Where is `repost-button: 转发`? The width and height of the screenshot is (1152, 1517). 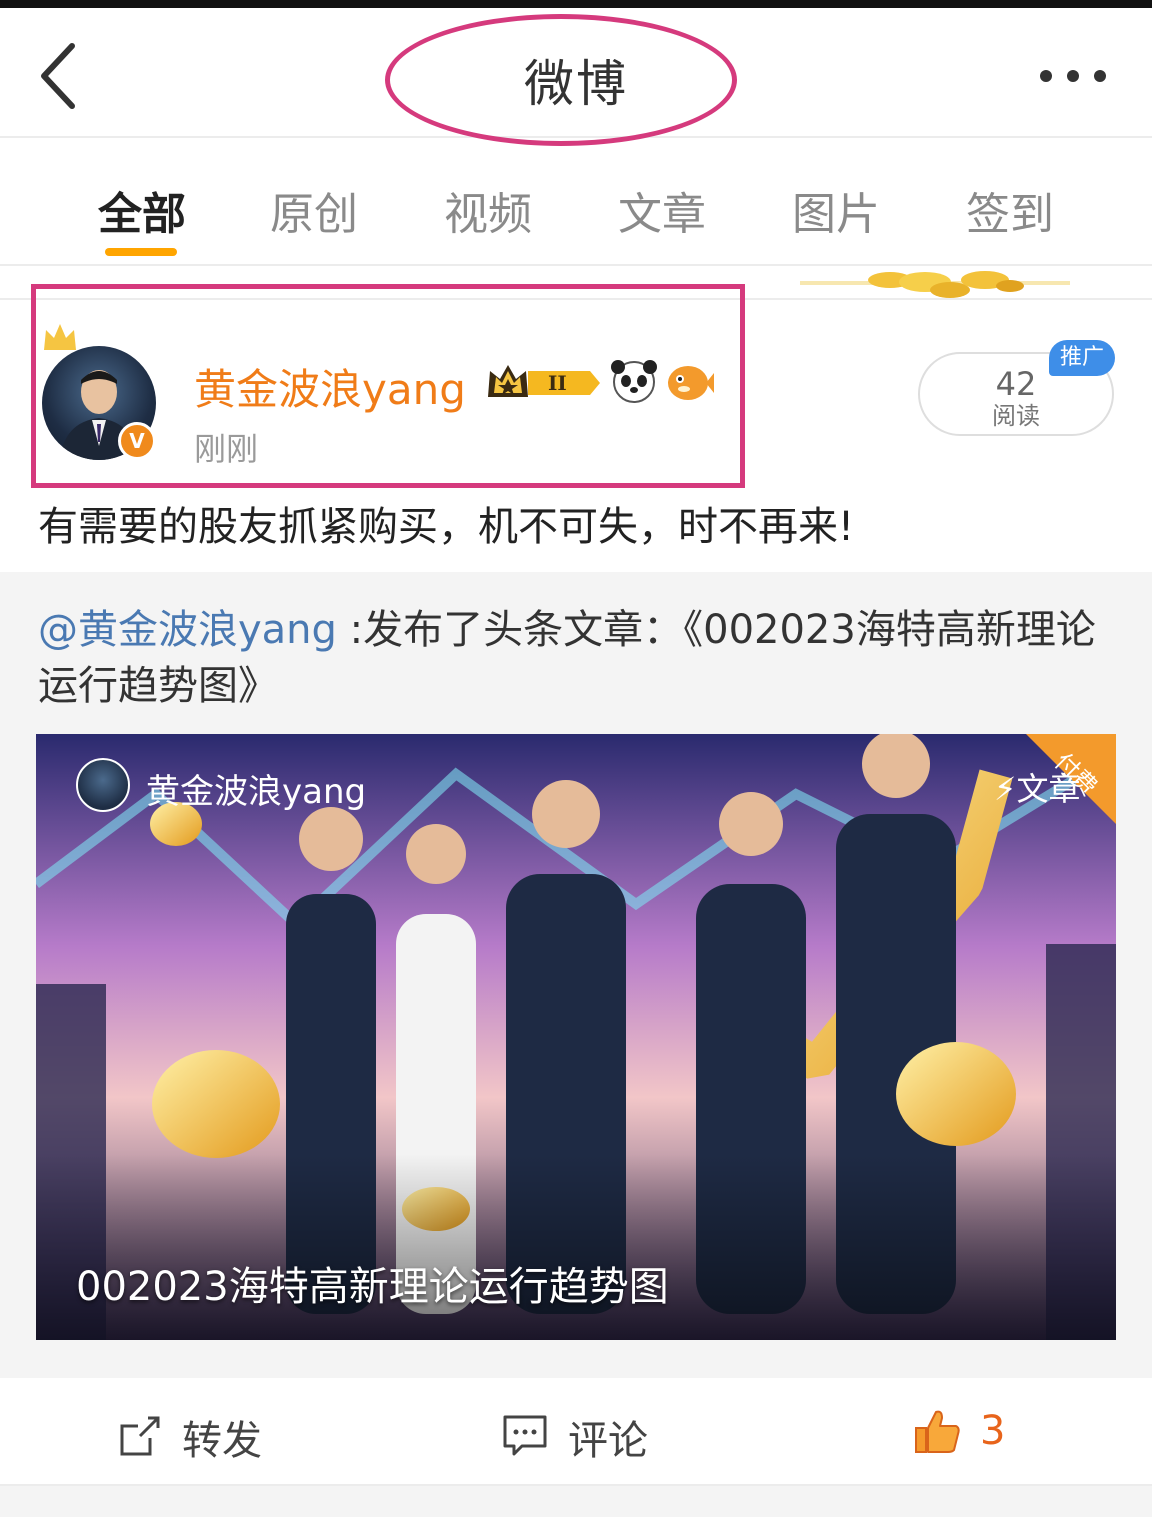
repost-button: 转发 is located at coordinates (198, 1436).